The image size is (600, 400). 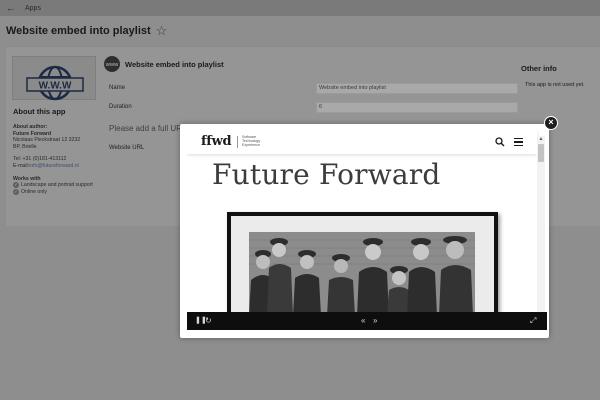 What do you see at coordinates (78, 30) in the screenshot?
I see `page-title: Website embed into playlist` at bounding box center [78, 30].